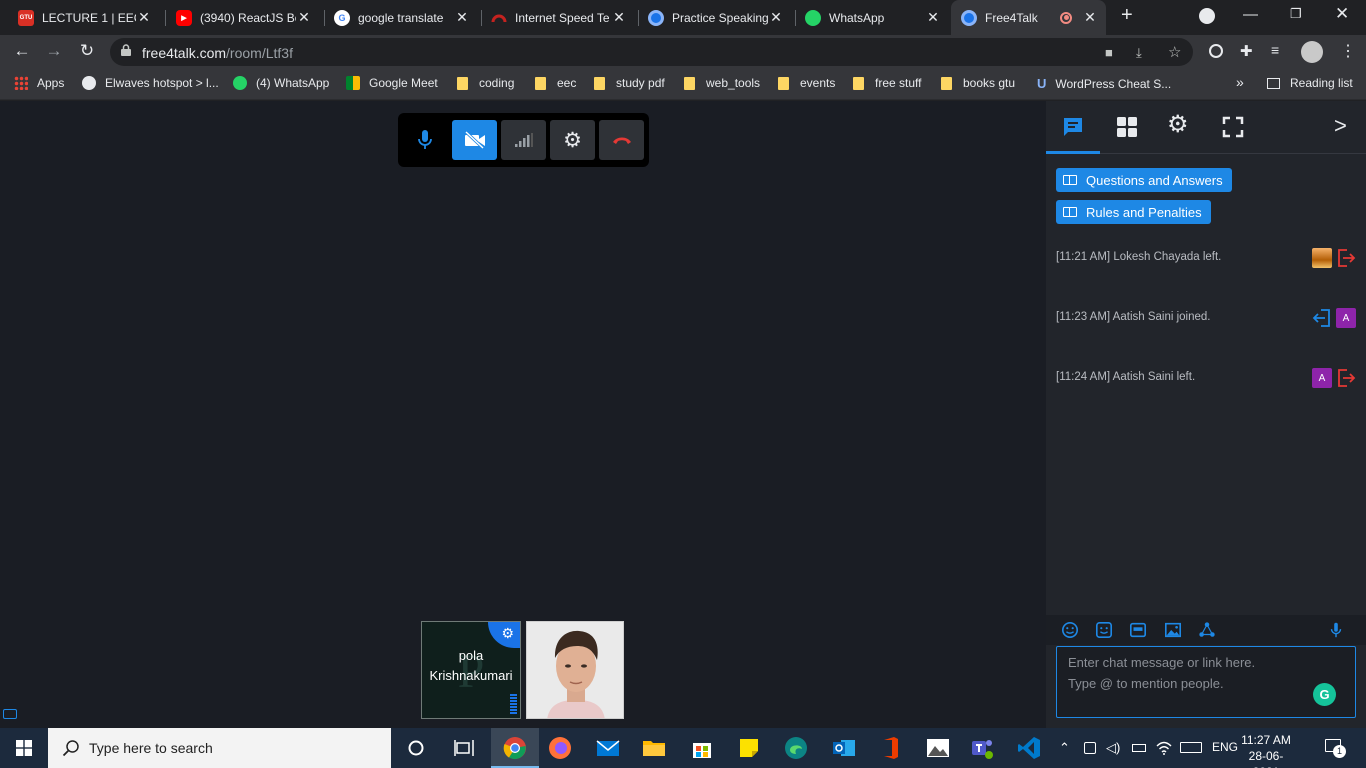 This screenshot has height=768, width=1366. Describe the element at coordinates (572, 140) in the screenshot. I see `settings-button: ⚙` at that location.